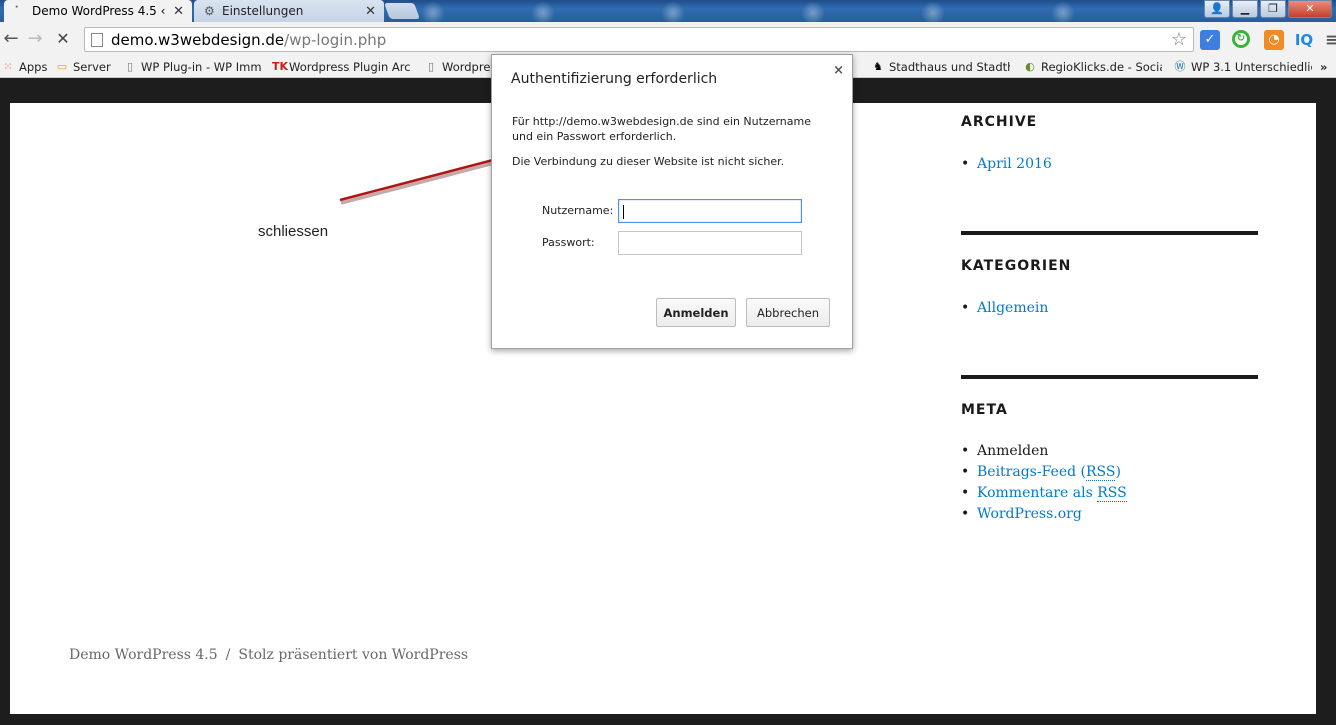 Image resolution: width=1336 pixels, height=725 pixels. Describe the element at coordinates (1217, 9) in the screenshot. I see `user-profile-icon: 👤` at that location.